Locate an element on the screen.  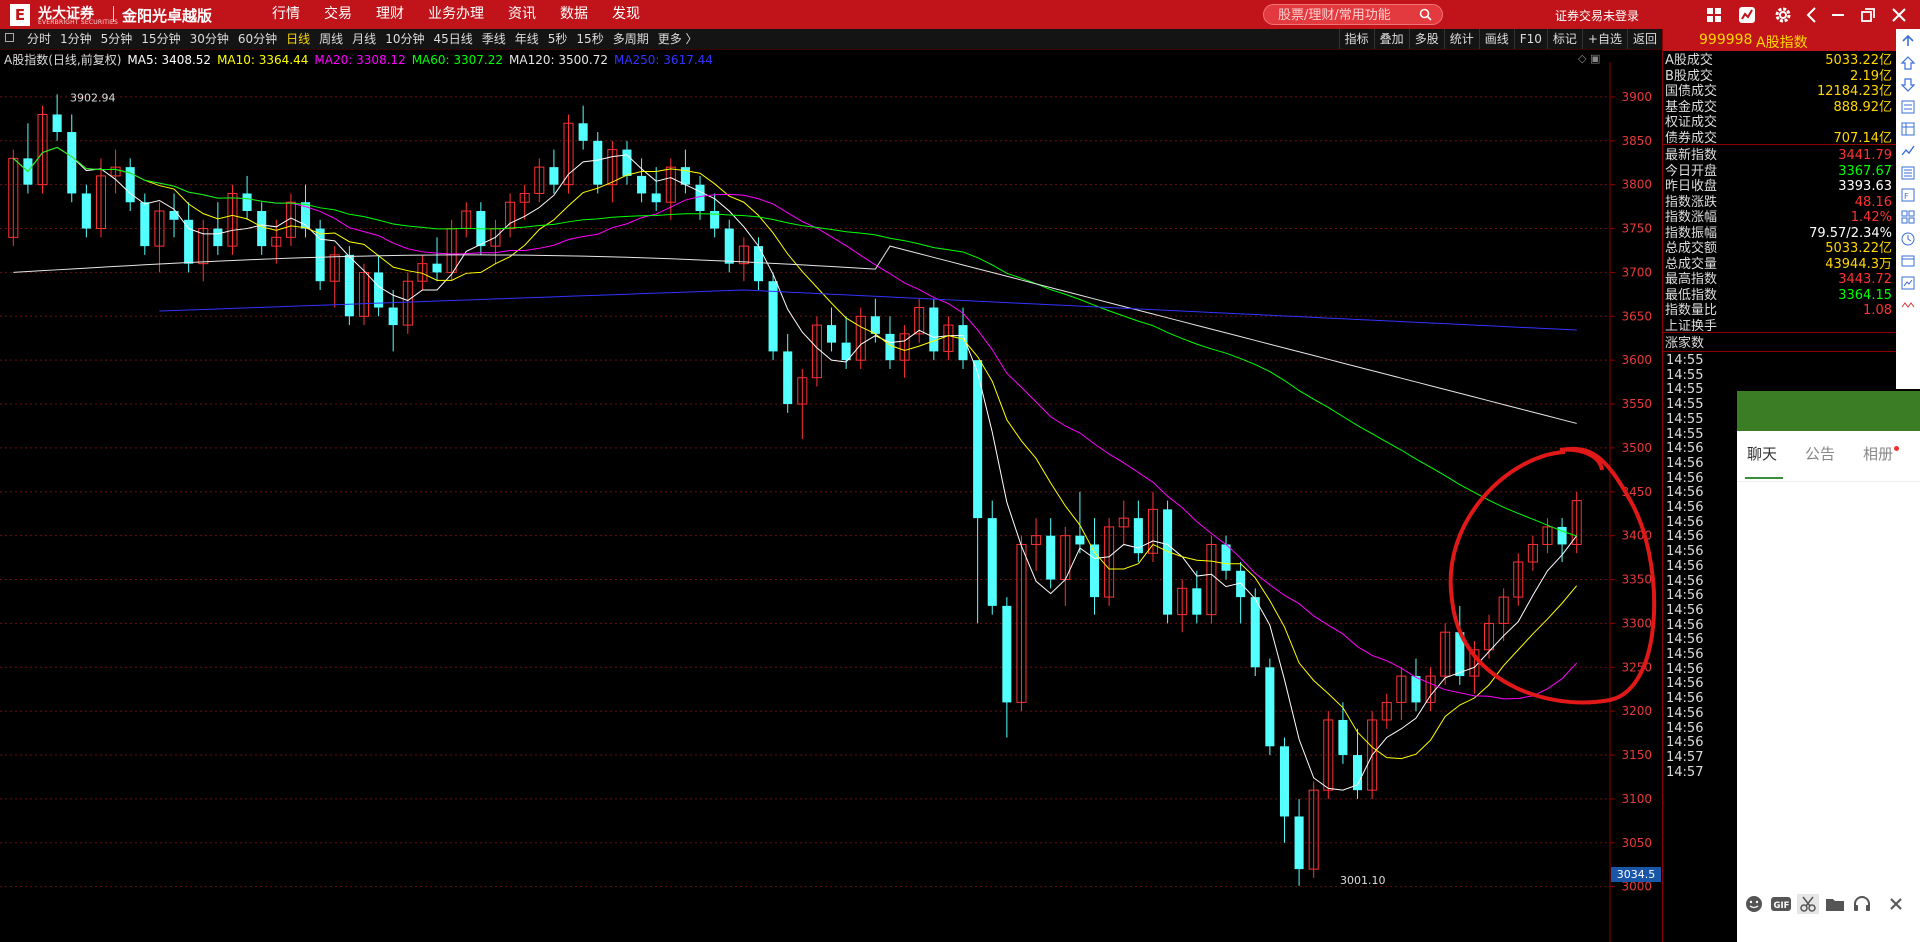
y-tick-label: 3200 is located at coordinates (1636, 711).